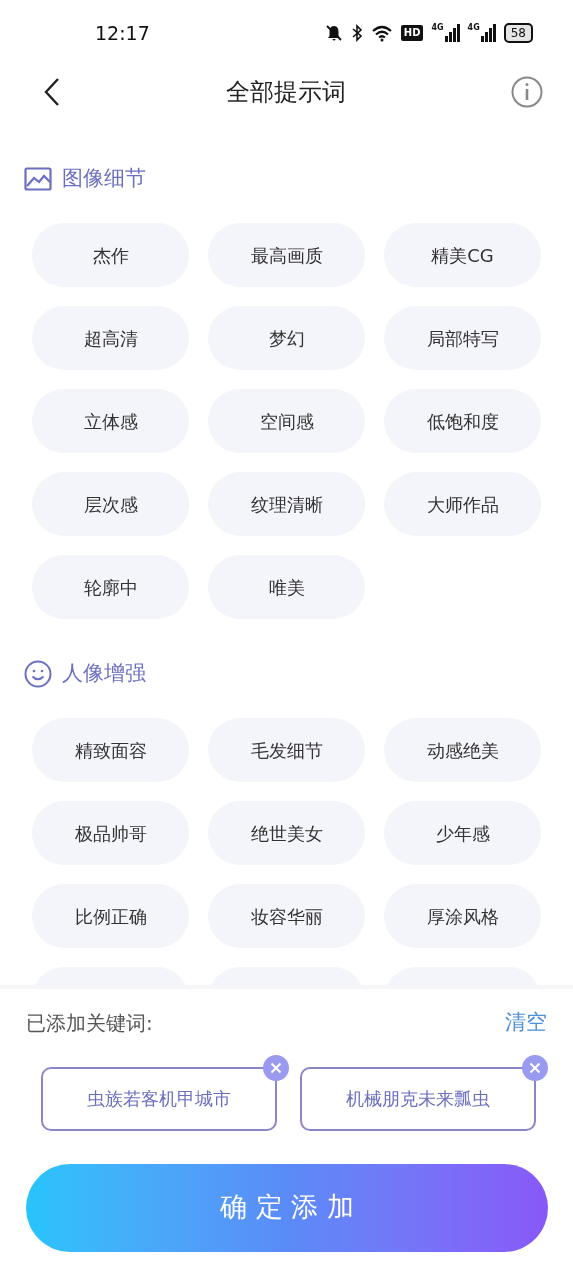 The image size is (573, 1280). What do you see at coordinates (110, 750) in the screenshot?
I see `tag-chip: 精致面容` at bounding box center [110, 750].